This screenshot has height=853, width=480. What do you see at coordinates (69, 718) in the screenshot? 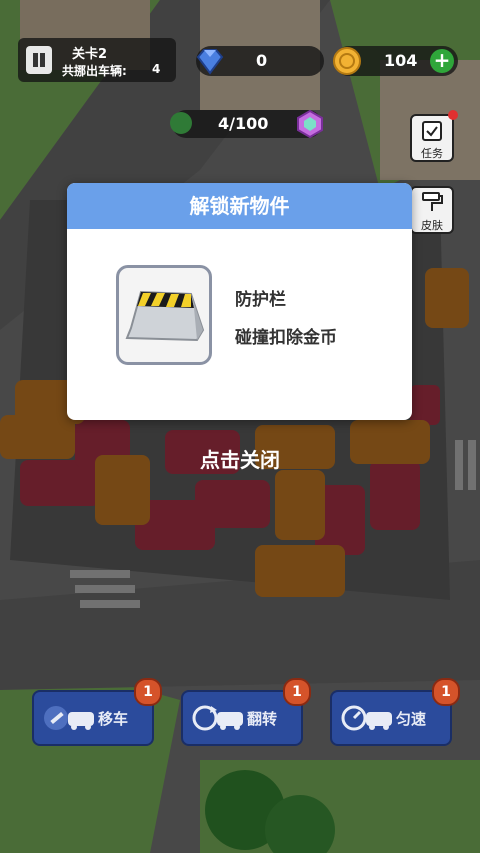
I see `wrench-car-icon` at bounding box center [69, 718].